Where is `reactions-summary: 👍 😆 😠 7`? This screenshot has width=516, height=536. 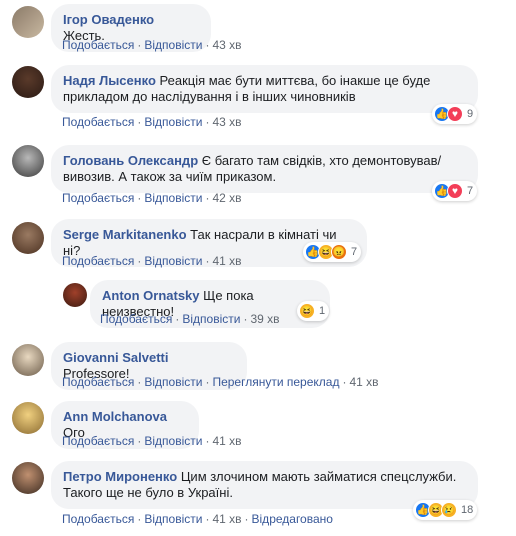 reactions-summary: 👍 😆 😠 7 is located at coordinates (332, 252).